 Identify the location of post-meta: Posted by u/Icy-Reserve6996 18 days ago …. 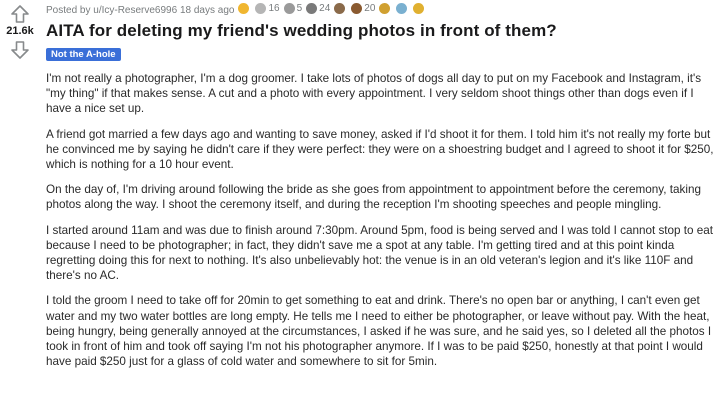
(381, 10).